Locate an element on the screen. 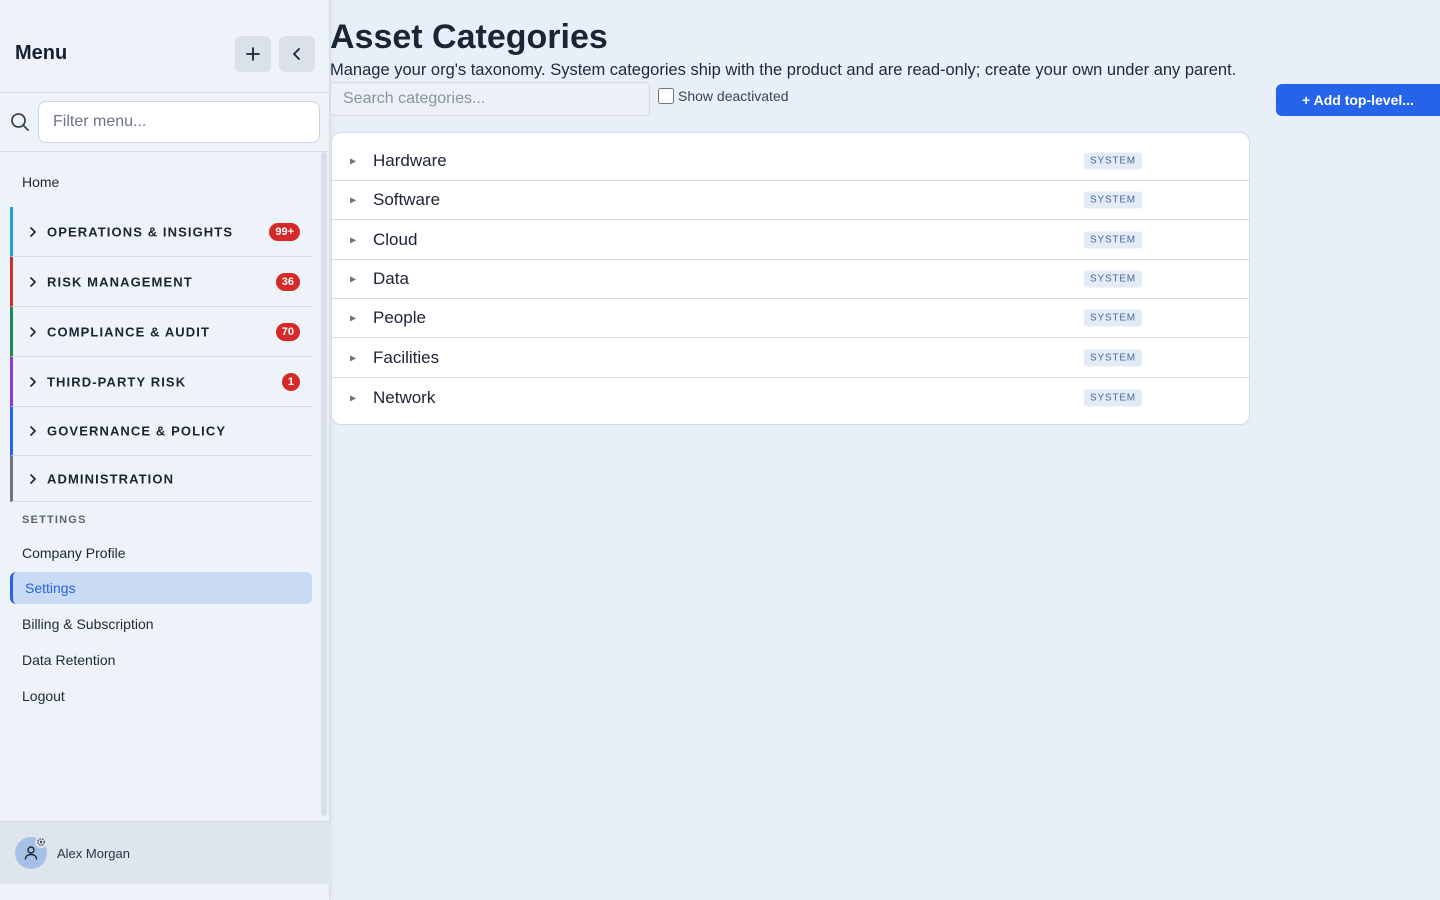 This screenshot has height=900, width=1440. sidebar-title: Menu is located at coordinates (41, 53).